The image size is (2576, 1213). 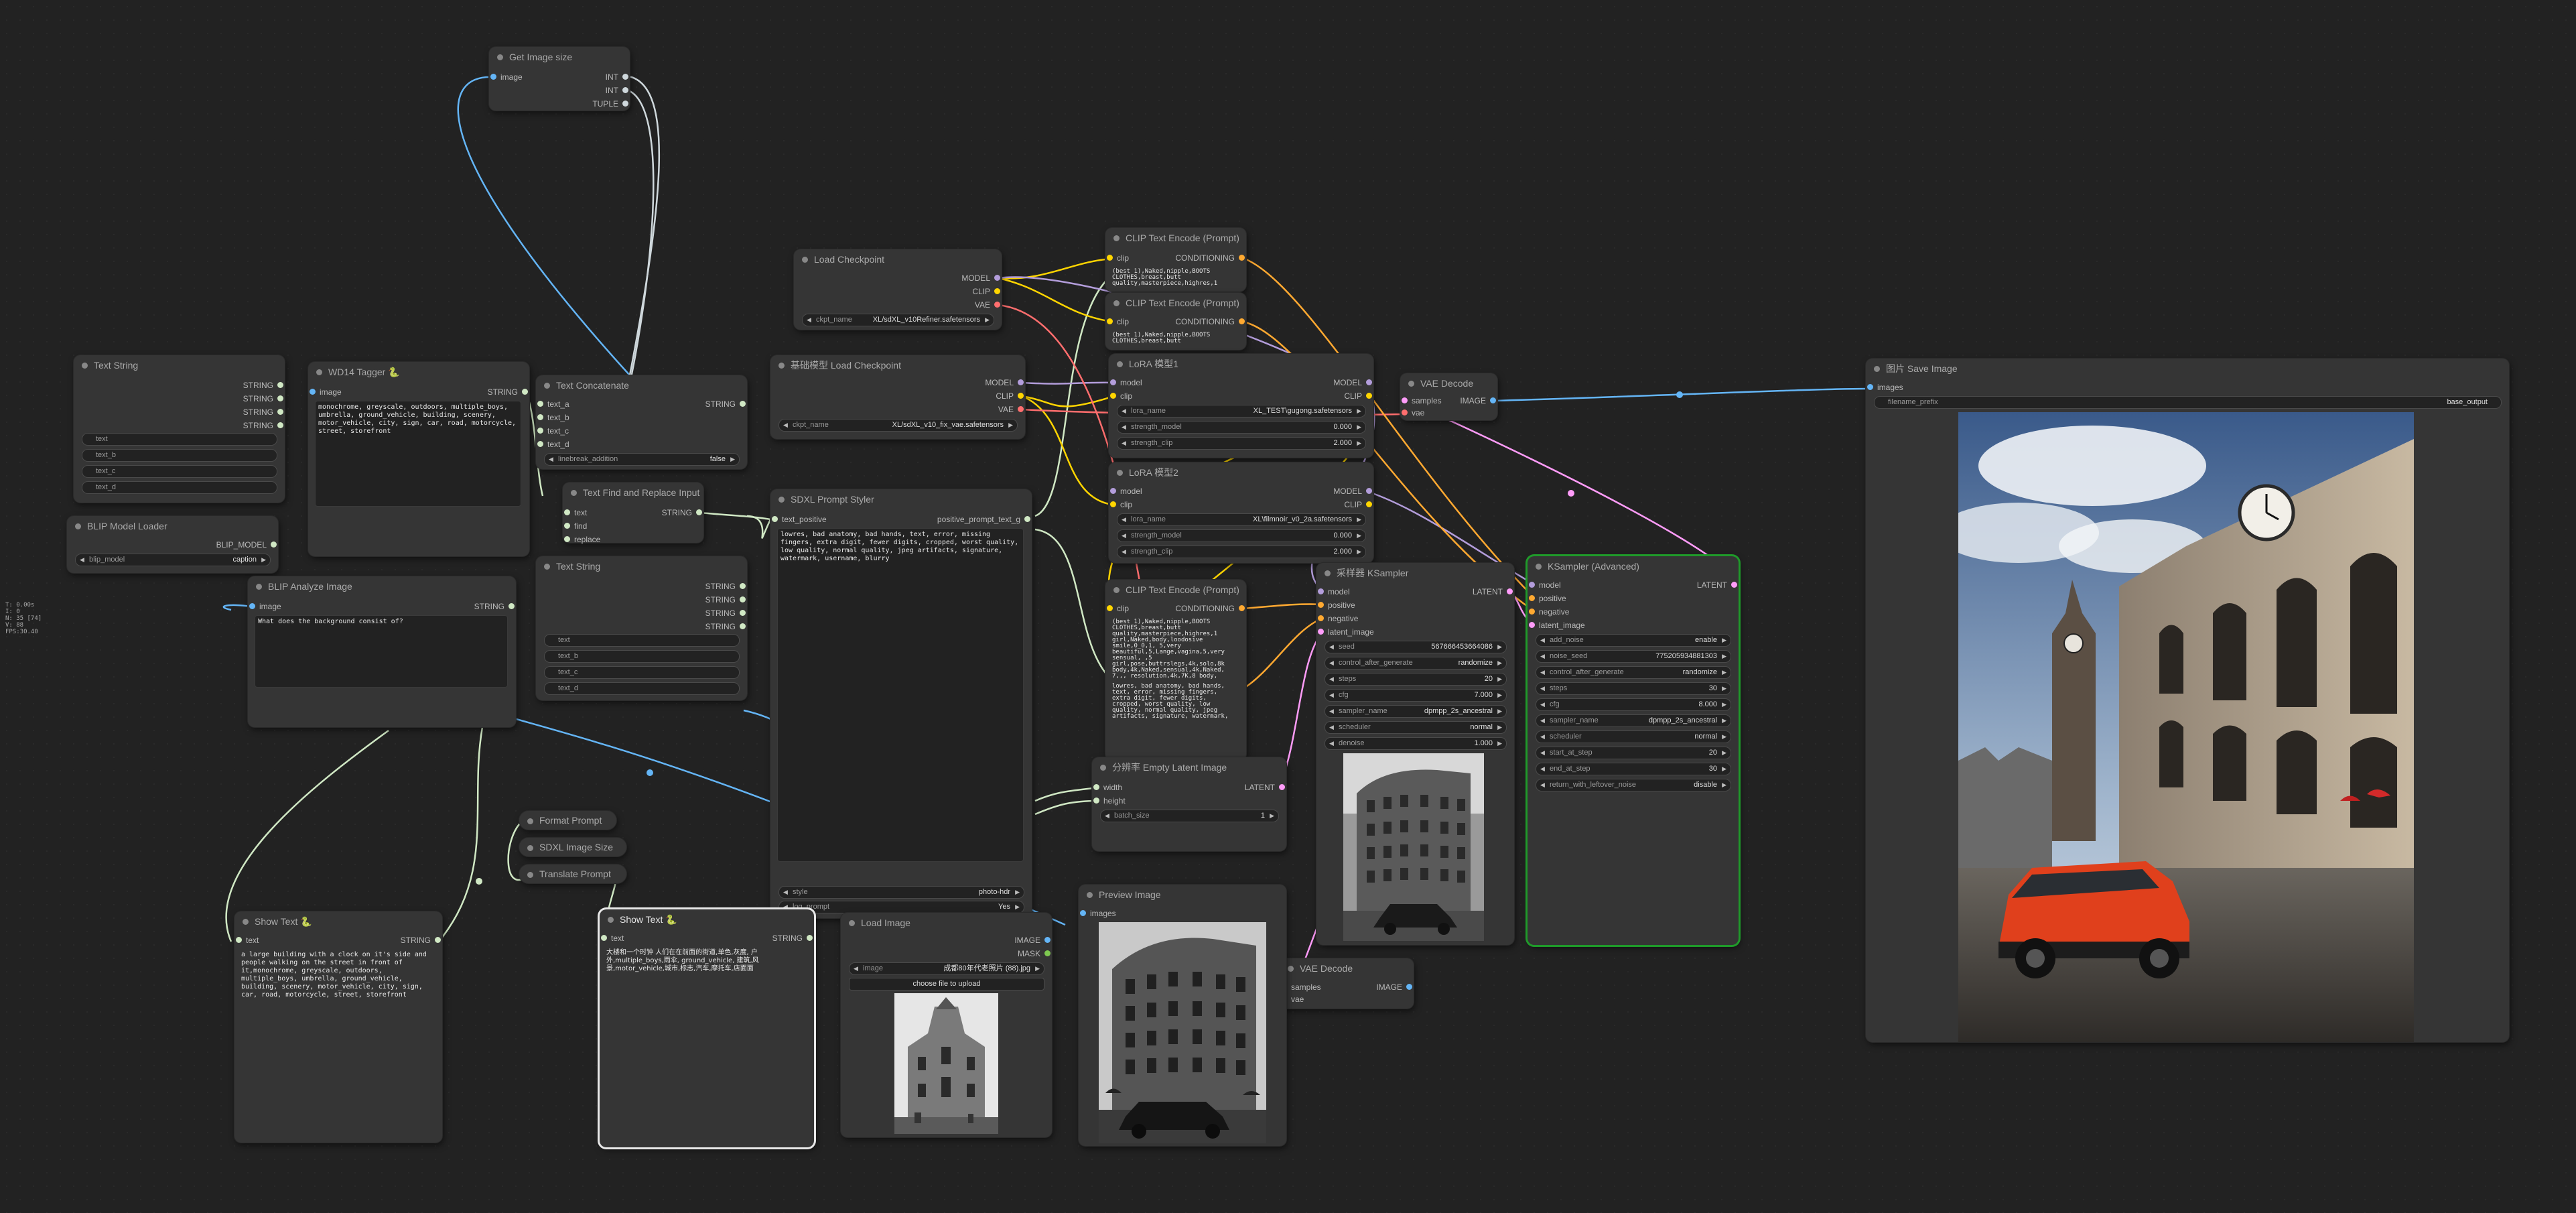 What do you see at coordinates (1416, 663) in the screenshot?
I see `control-after-generate-select: control_after_generate randomize` at bounding box center [1416, 663].